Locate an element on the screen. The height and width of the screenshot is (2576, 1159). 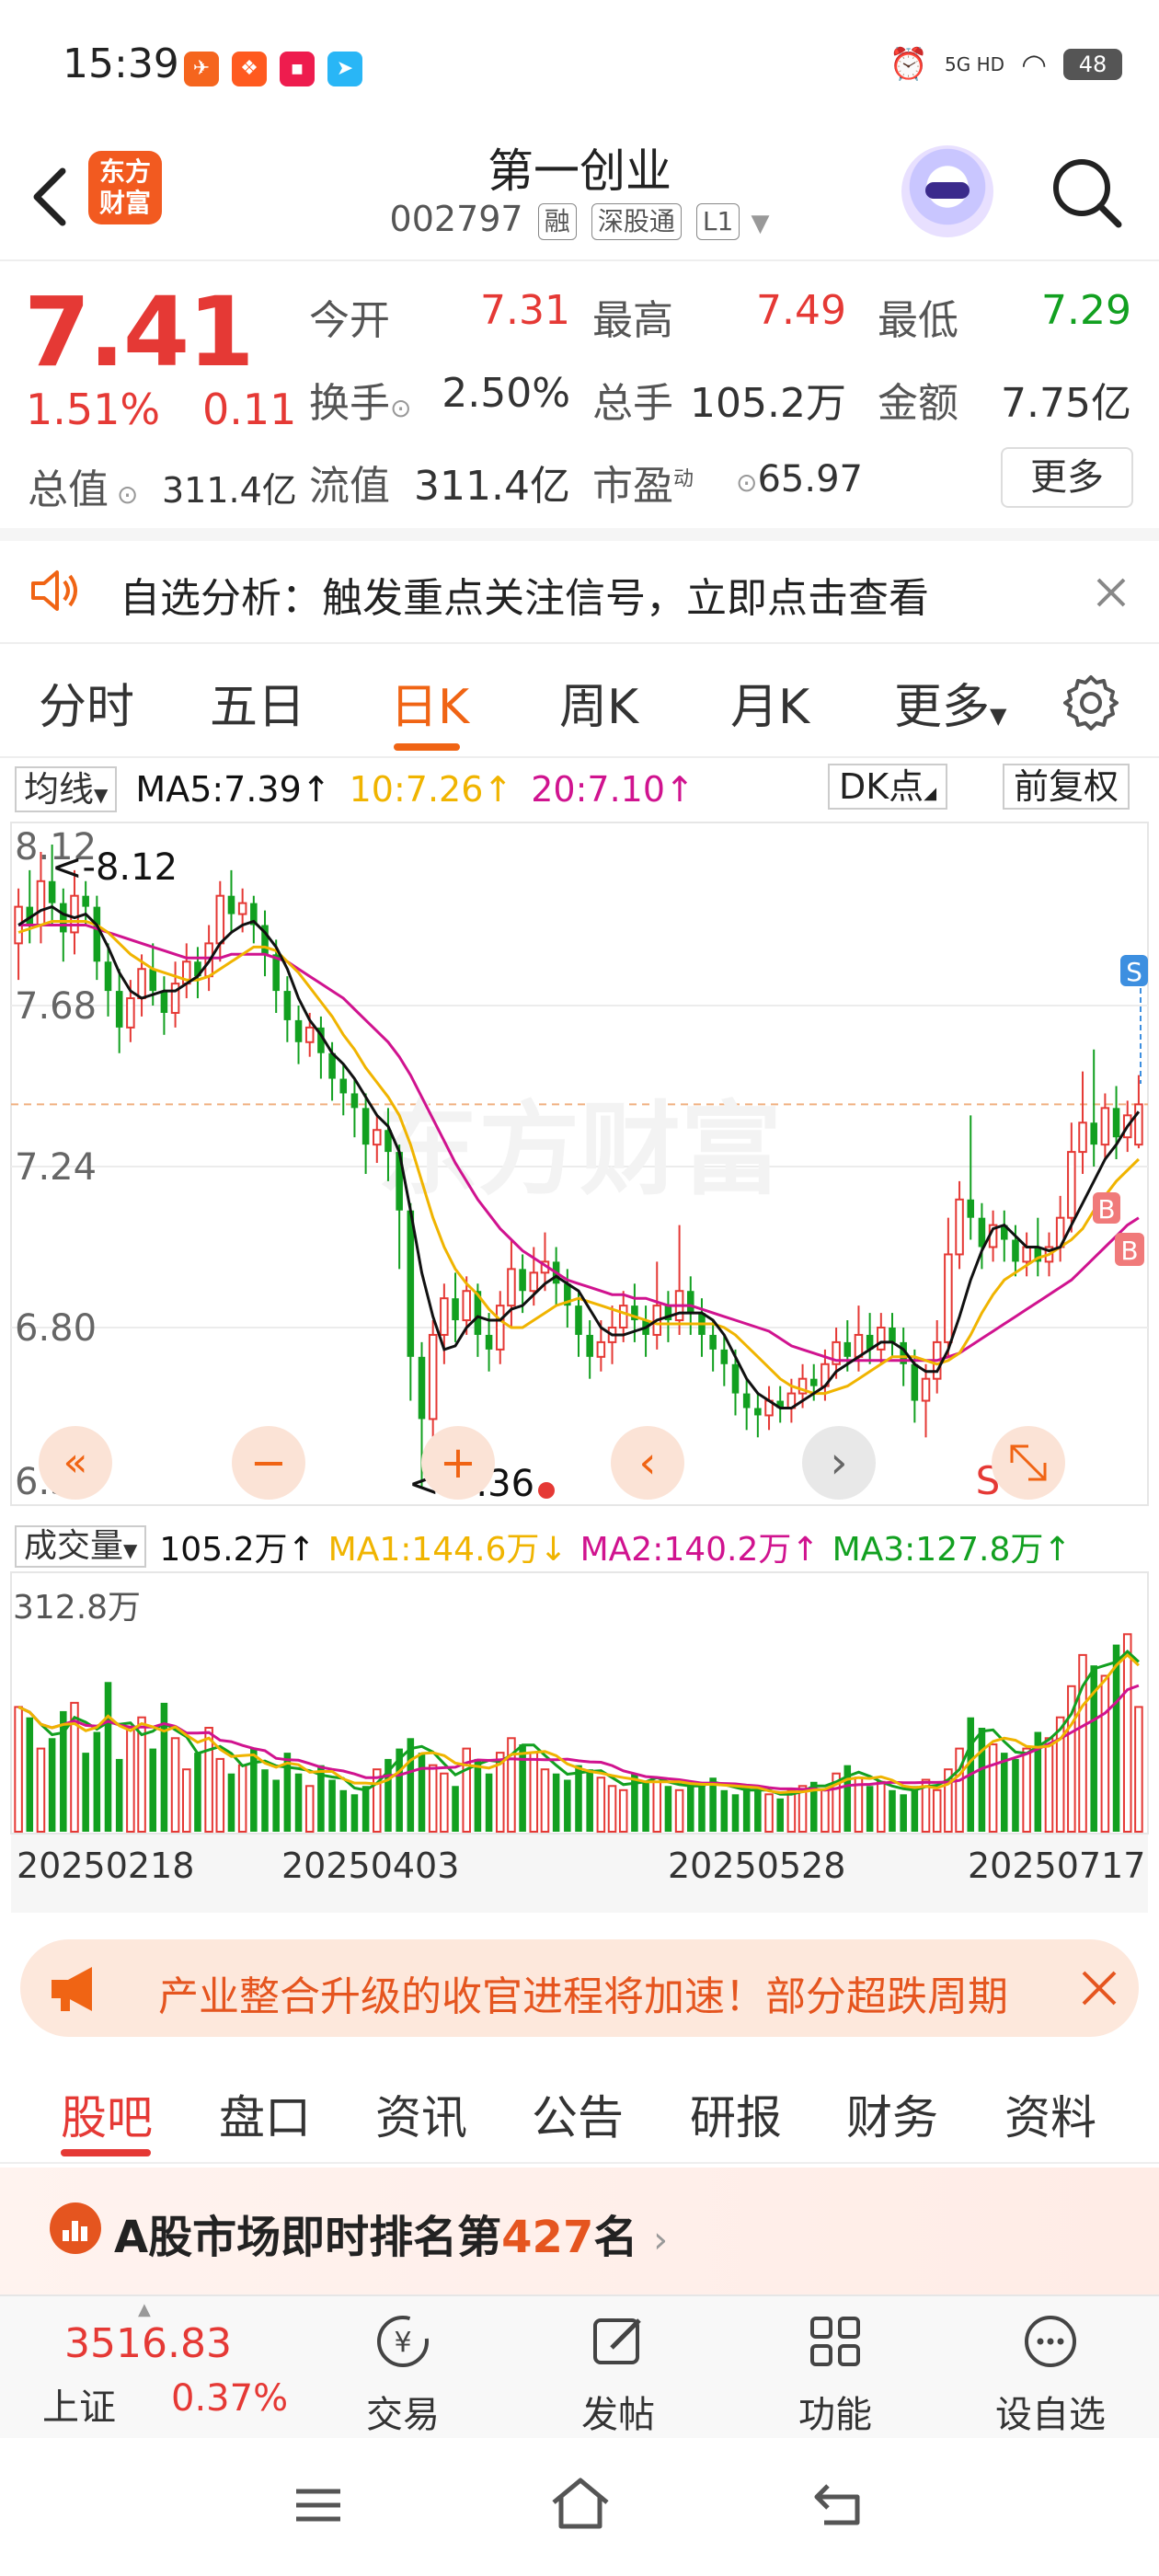
alert-bar: 自选分析：触发重点关注信号，立即点击查看 is located at coordinates (579, 591).